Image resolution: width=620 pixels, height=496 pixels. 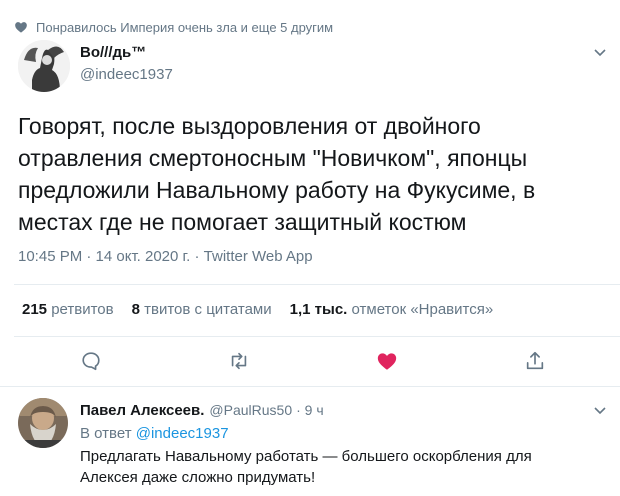 What do you see at coordinates (250, 410) in the screenshot?
I see `reply-author-handle: @PaulRus50` at bounding box center [250, 410].